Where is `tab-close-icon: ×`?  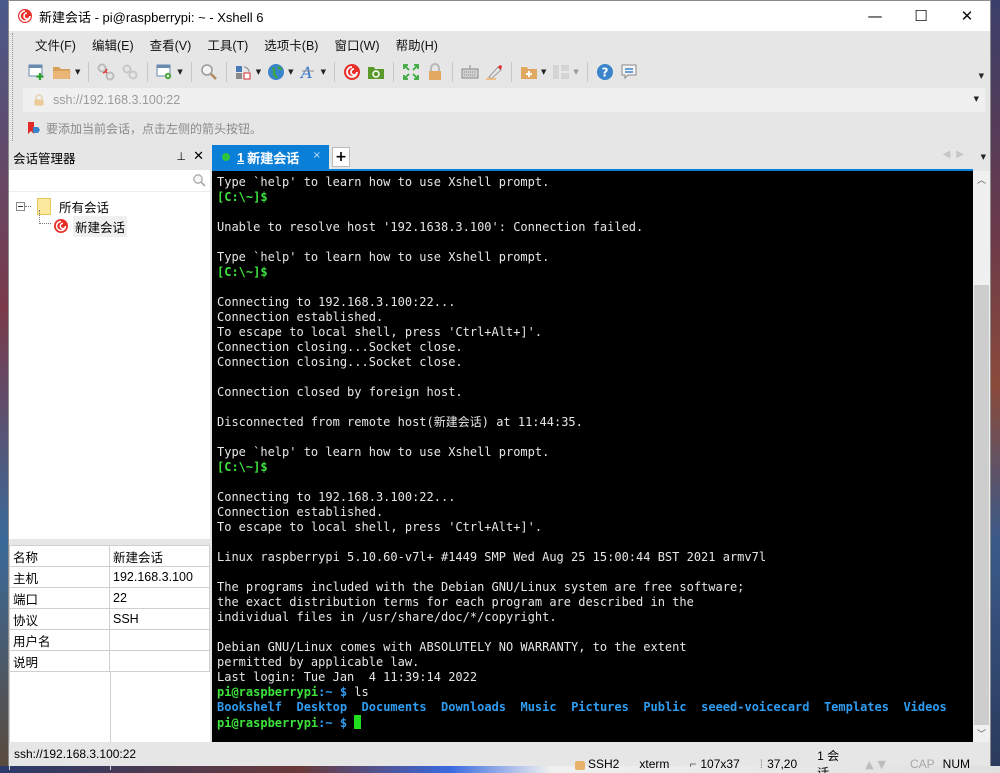
tab-close-icon: × is located at coordinates (317, 155).